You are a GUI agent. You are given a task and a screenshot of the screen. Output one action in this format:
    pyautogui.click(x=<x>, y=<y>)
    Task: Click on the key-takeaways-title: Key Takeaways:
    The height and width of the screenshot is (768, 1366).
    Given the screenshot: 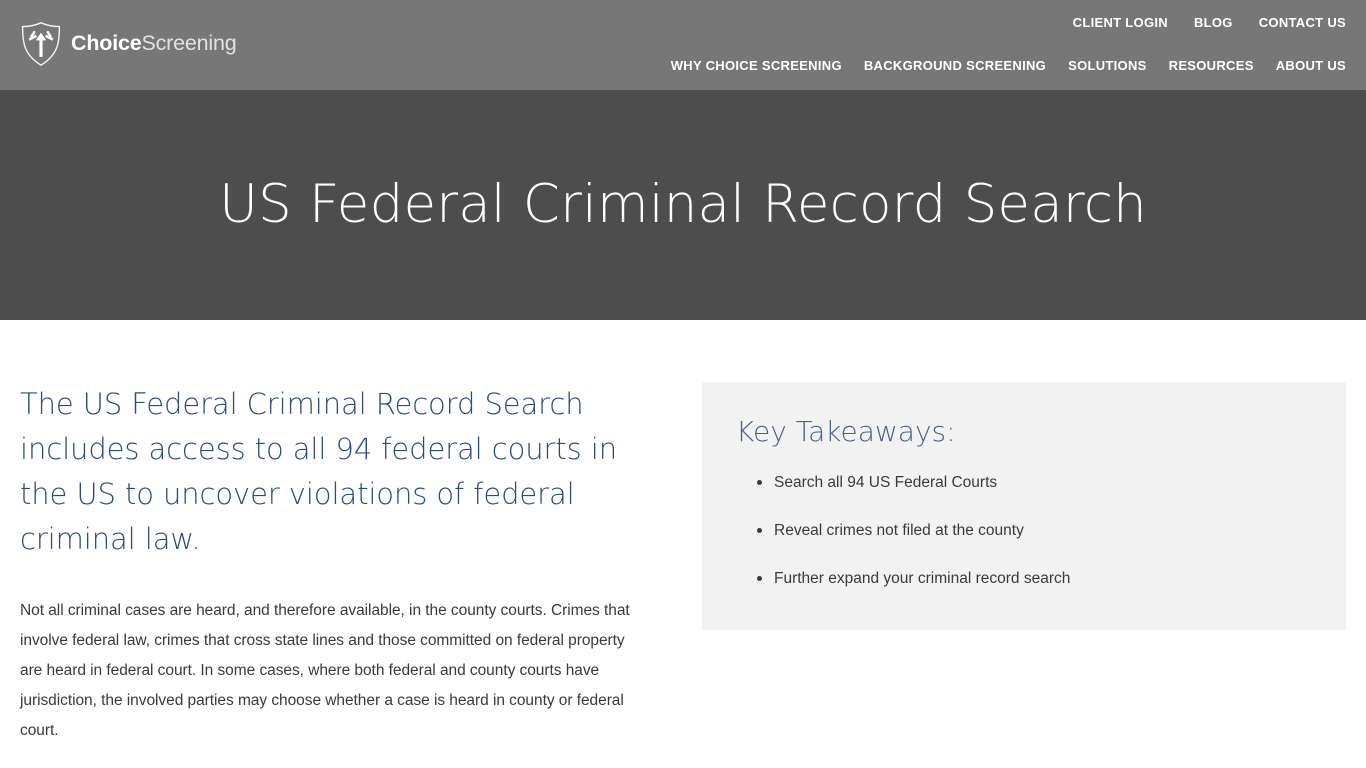 What is the action you would take?
    pyautogui.click(x=846, y=431)
    